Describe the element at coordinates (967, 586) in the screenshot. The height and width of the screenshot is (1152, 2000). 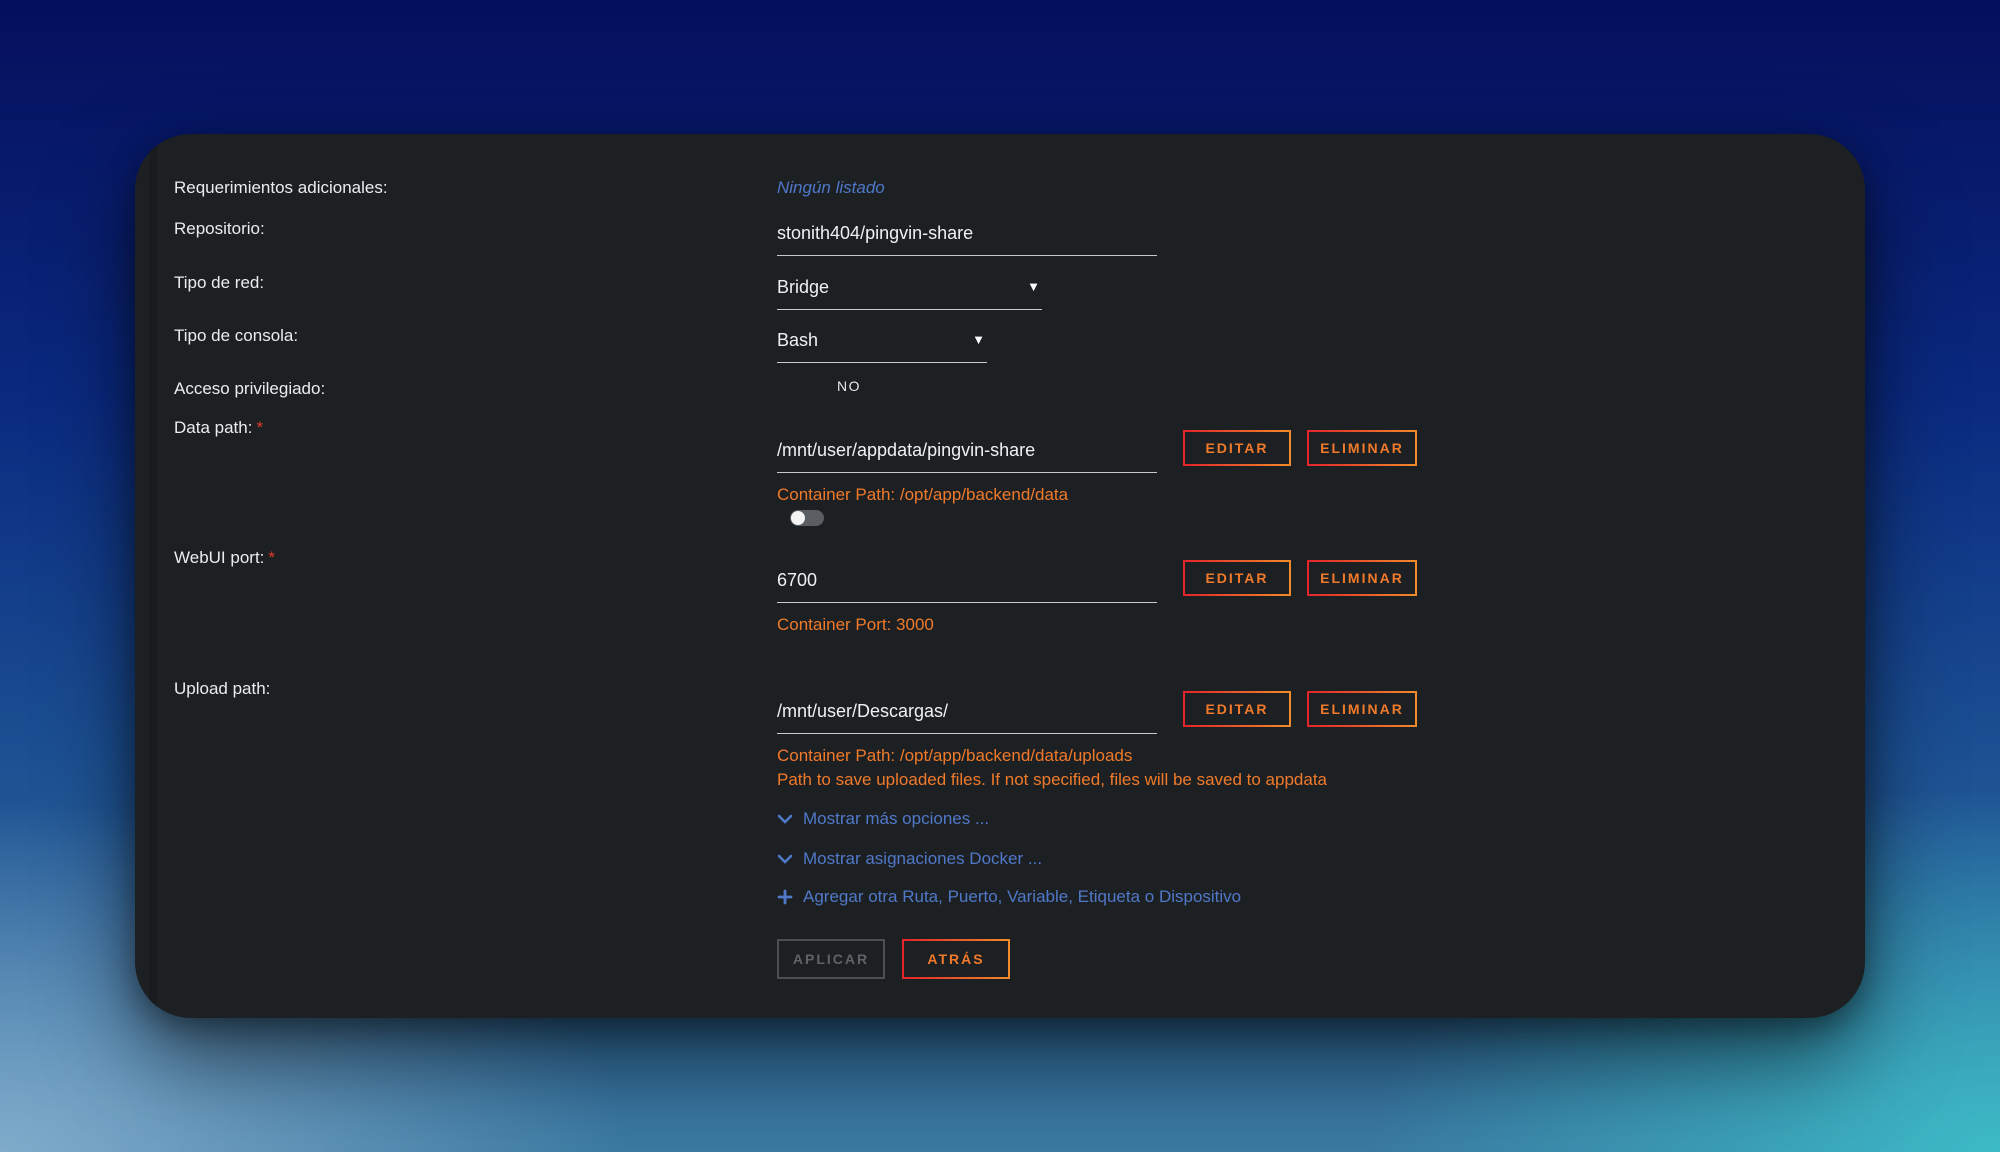
I see `webui-port-input: 6700` at that location.